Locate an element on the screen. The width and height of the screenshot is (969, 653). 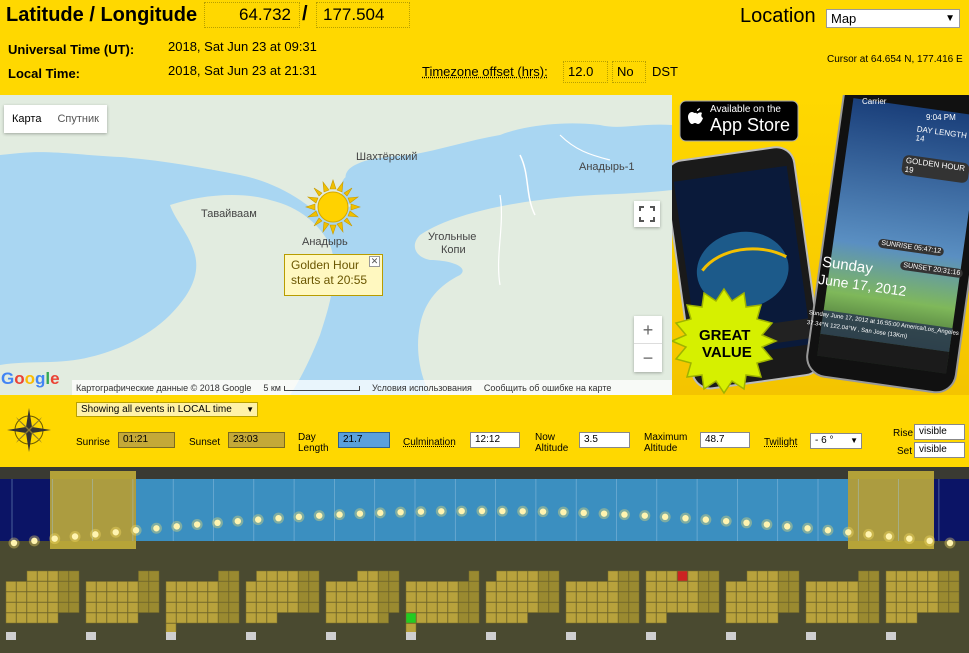
latitude-field: 64.732 is located at coordinates (252, 15).